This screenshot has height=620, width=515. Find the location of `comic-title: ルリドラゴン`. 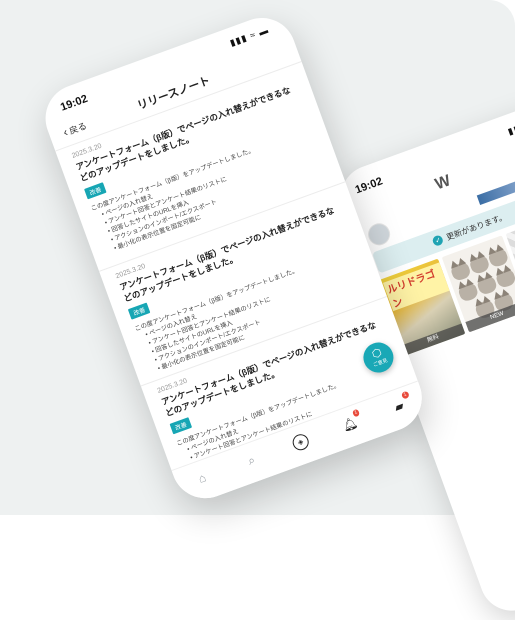

comic-title: ルリドラゴン is located at coordinates (416, 287).